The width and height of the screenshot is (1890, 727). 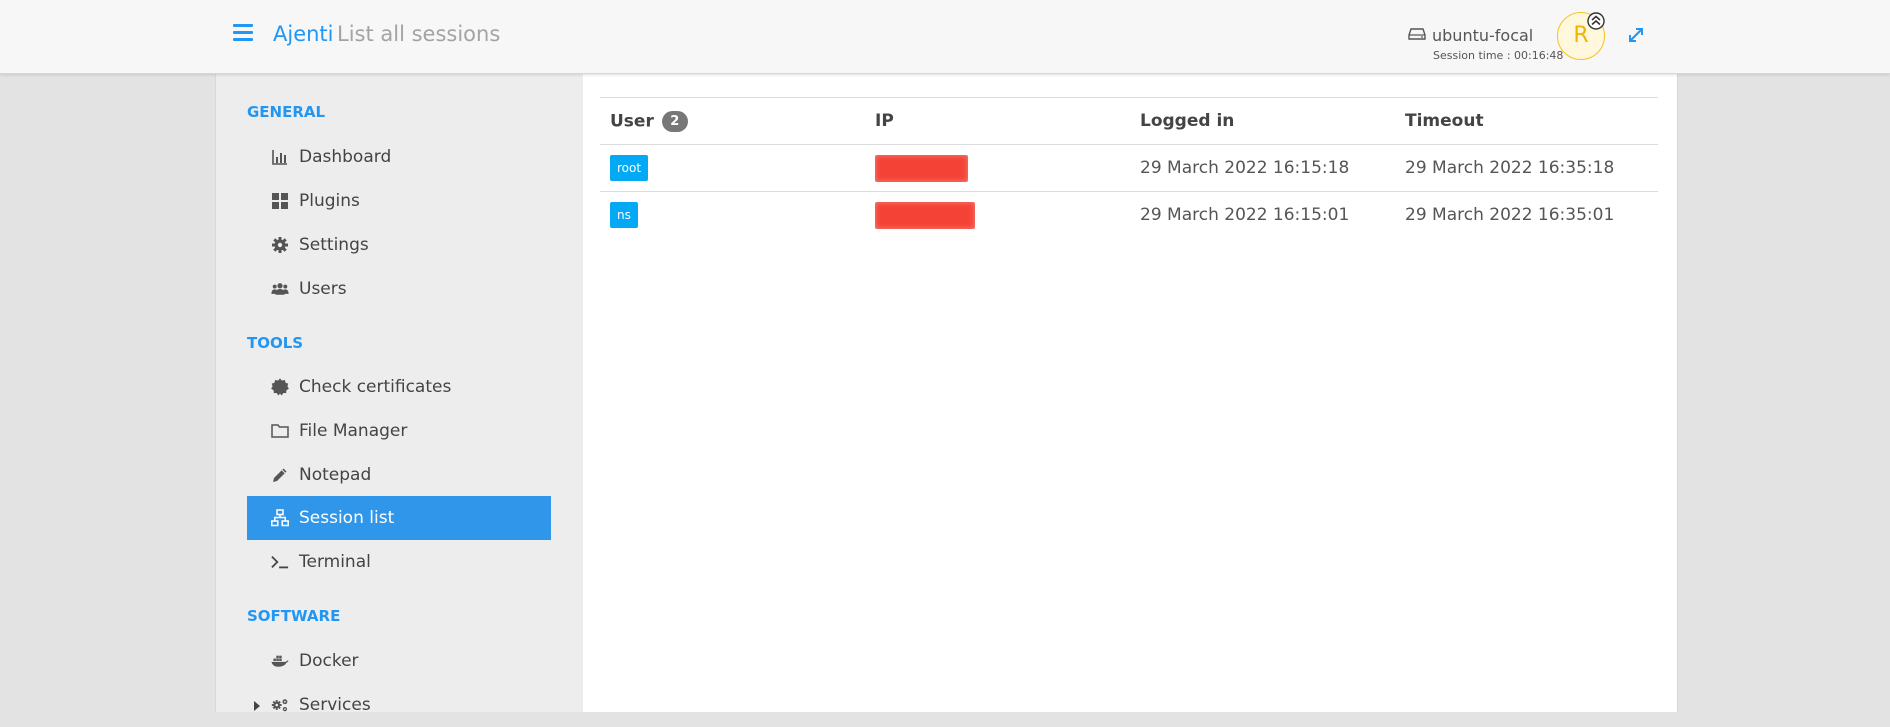 What do you see at coordinates (353, 431) in the screenshot?
I see `sidebar-item-label: File Manager` at bounding box center [353, 431].